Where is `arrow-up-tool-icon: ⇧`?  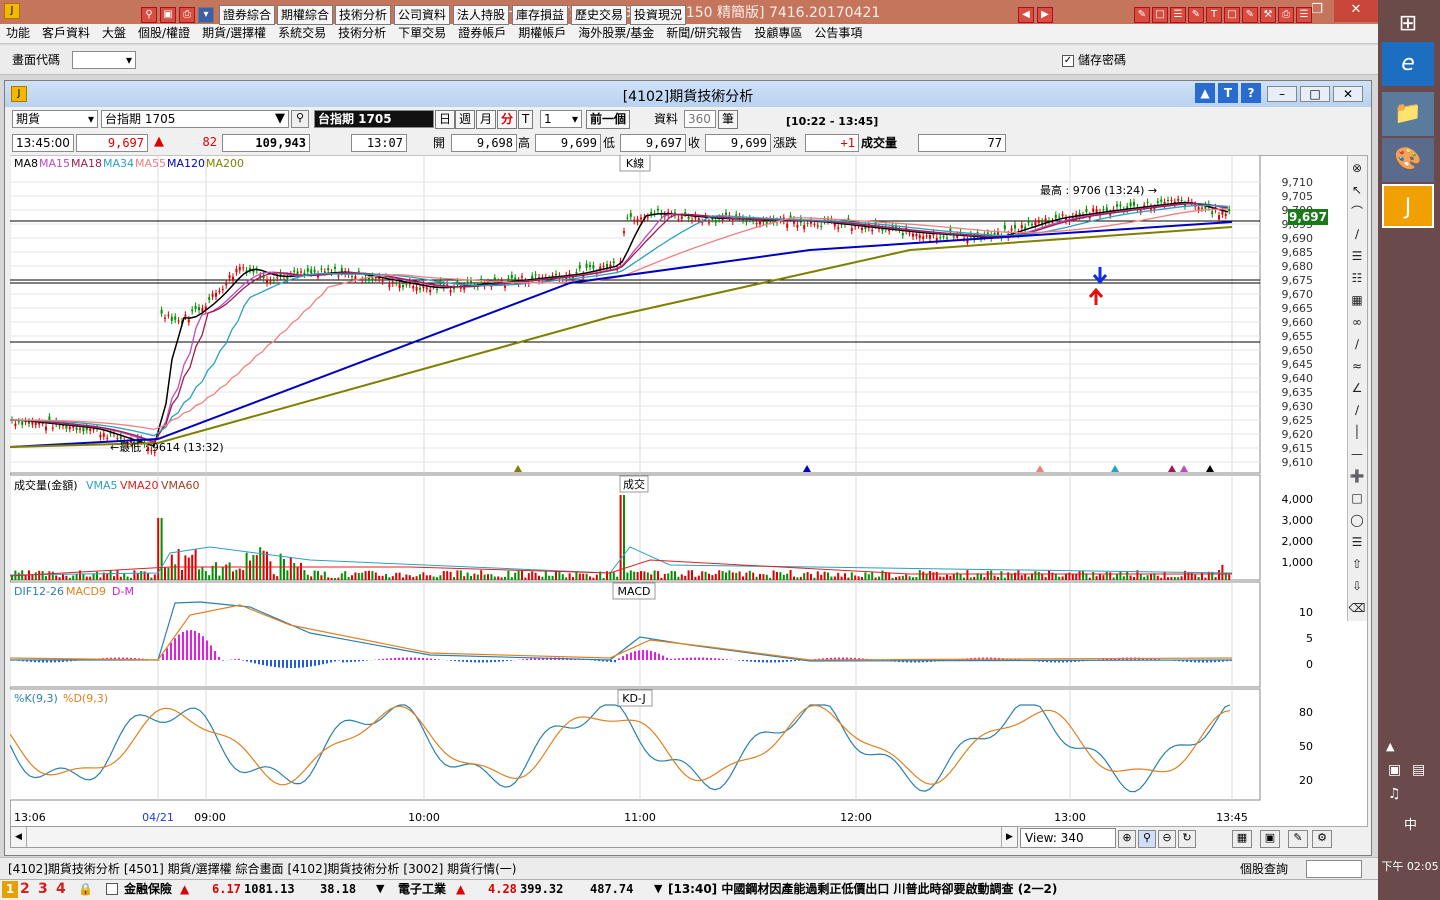
arrow-up-tool-icon: ⇧ is located at coordinates (1357, 564).